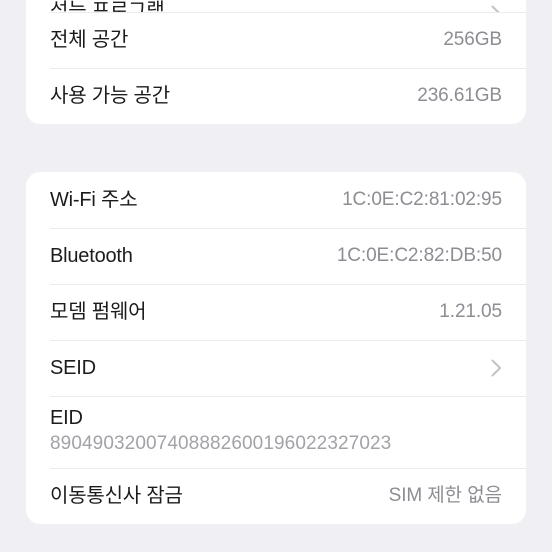 The width and height of the screenshot is (552, 552). I want to click on row-bluetooth-address: Bluetooth 1C:0E:C2:82:DB:50, so click(276, 256).